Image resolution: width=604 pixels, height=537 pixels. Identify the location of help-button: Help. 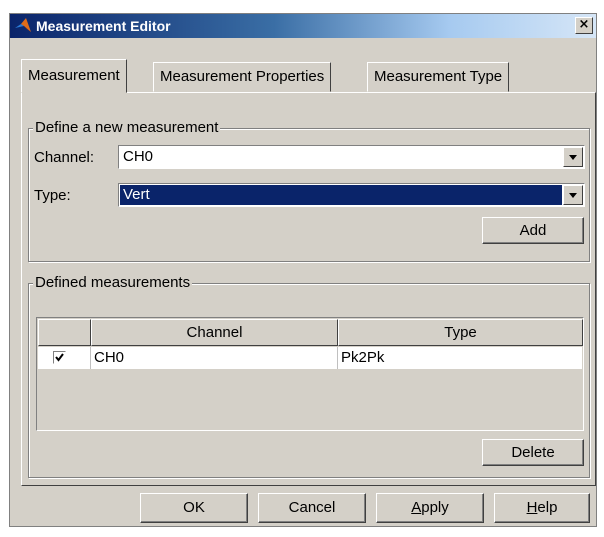
(542, 508).